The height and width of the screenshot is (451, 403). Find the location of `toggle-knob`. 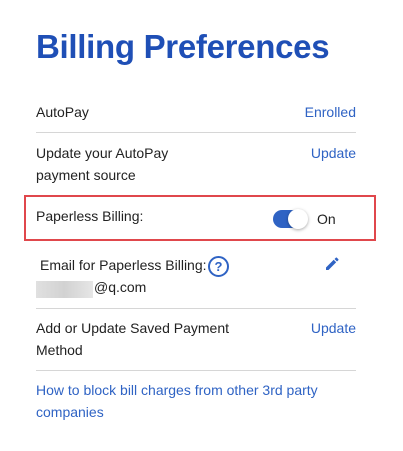

toggle-knob is located at coordinates (298, 219).